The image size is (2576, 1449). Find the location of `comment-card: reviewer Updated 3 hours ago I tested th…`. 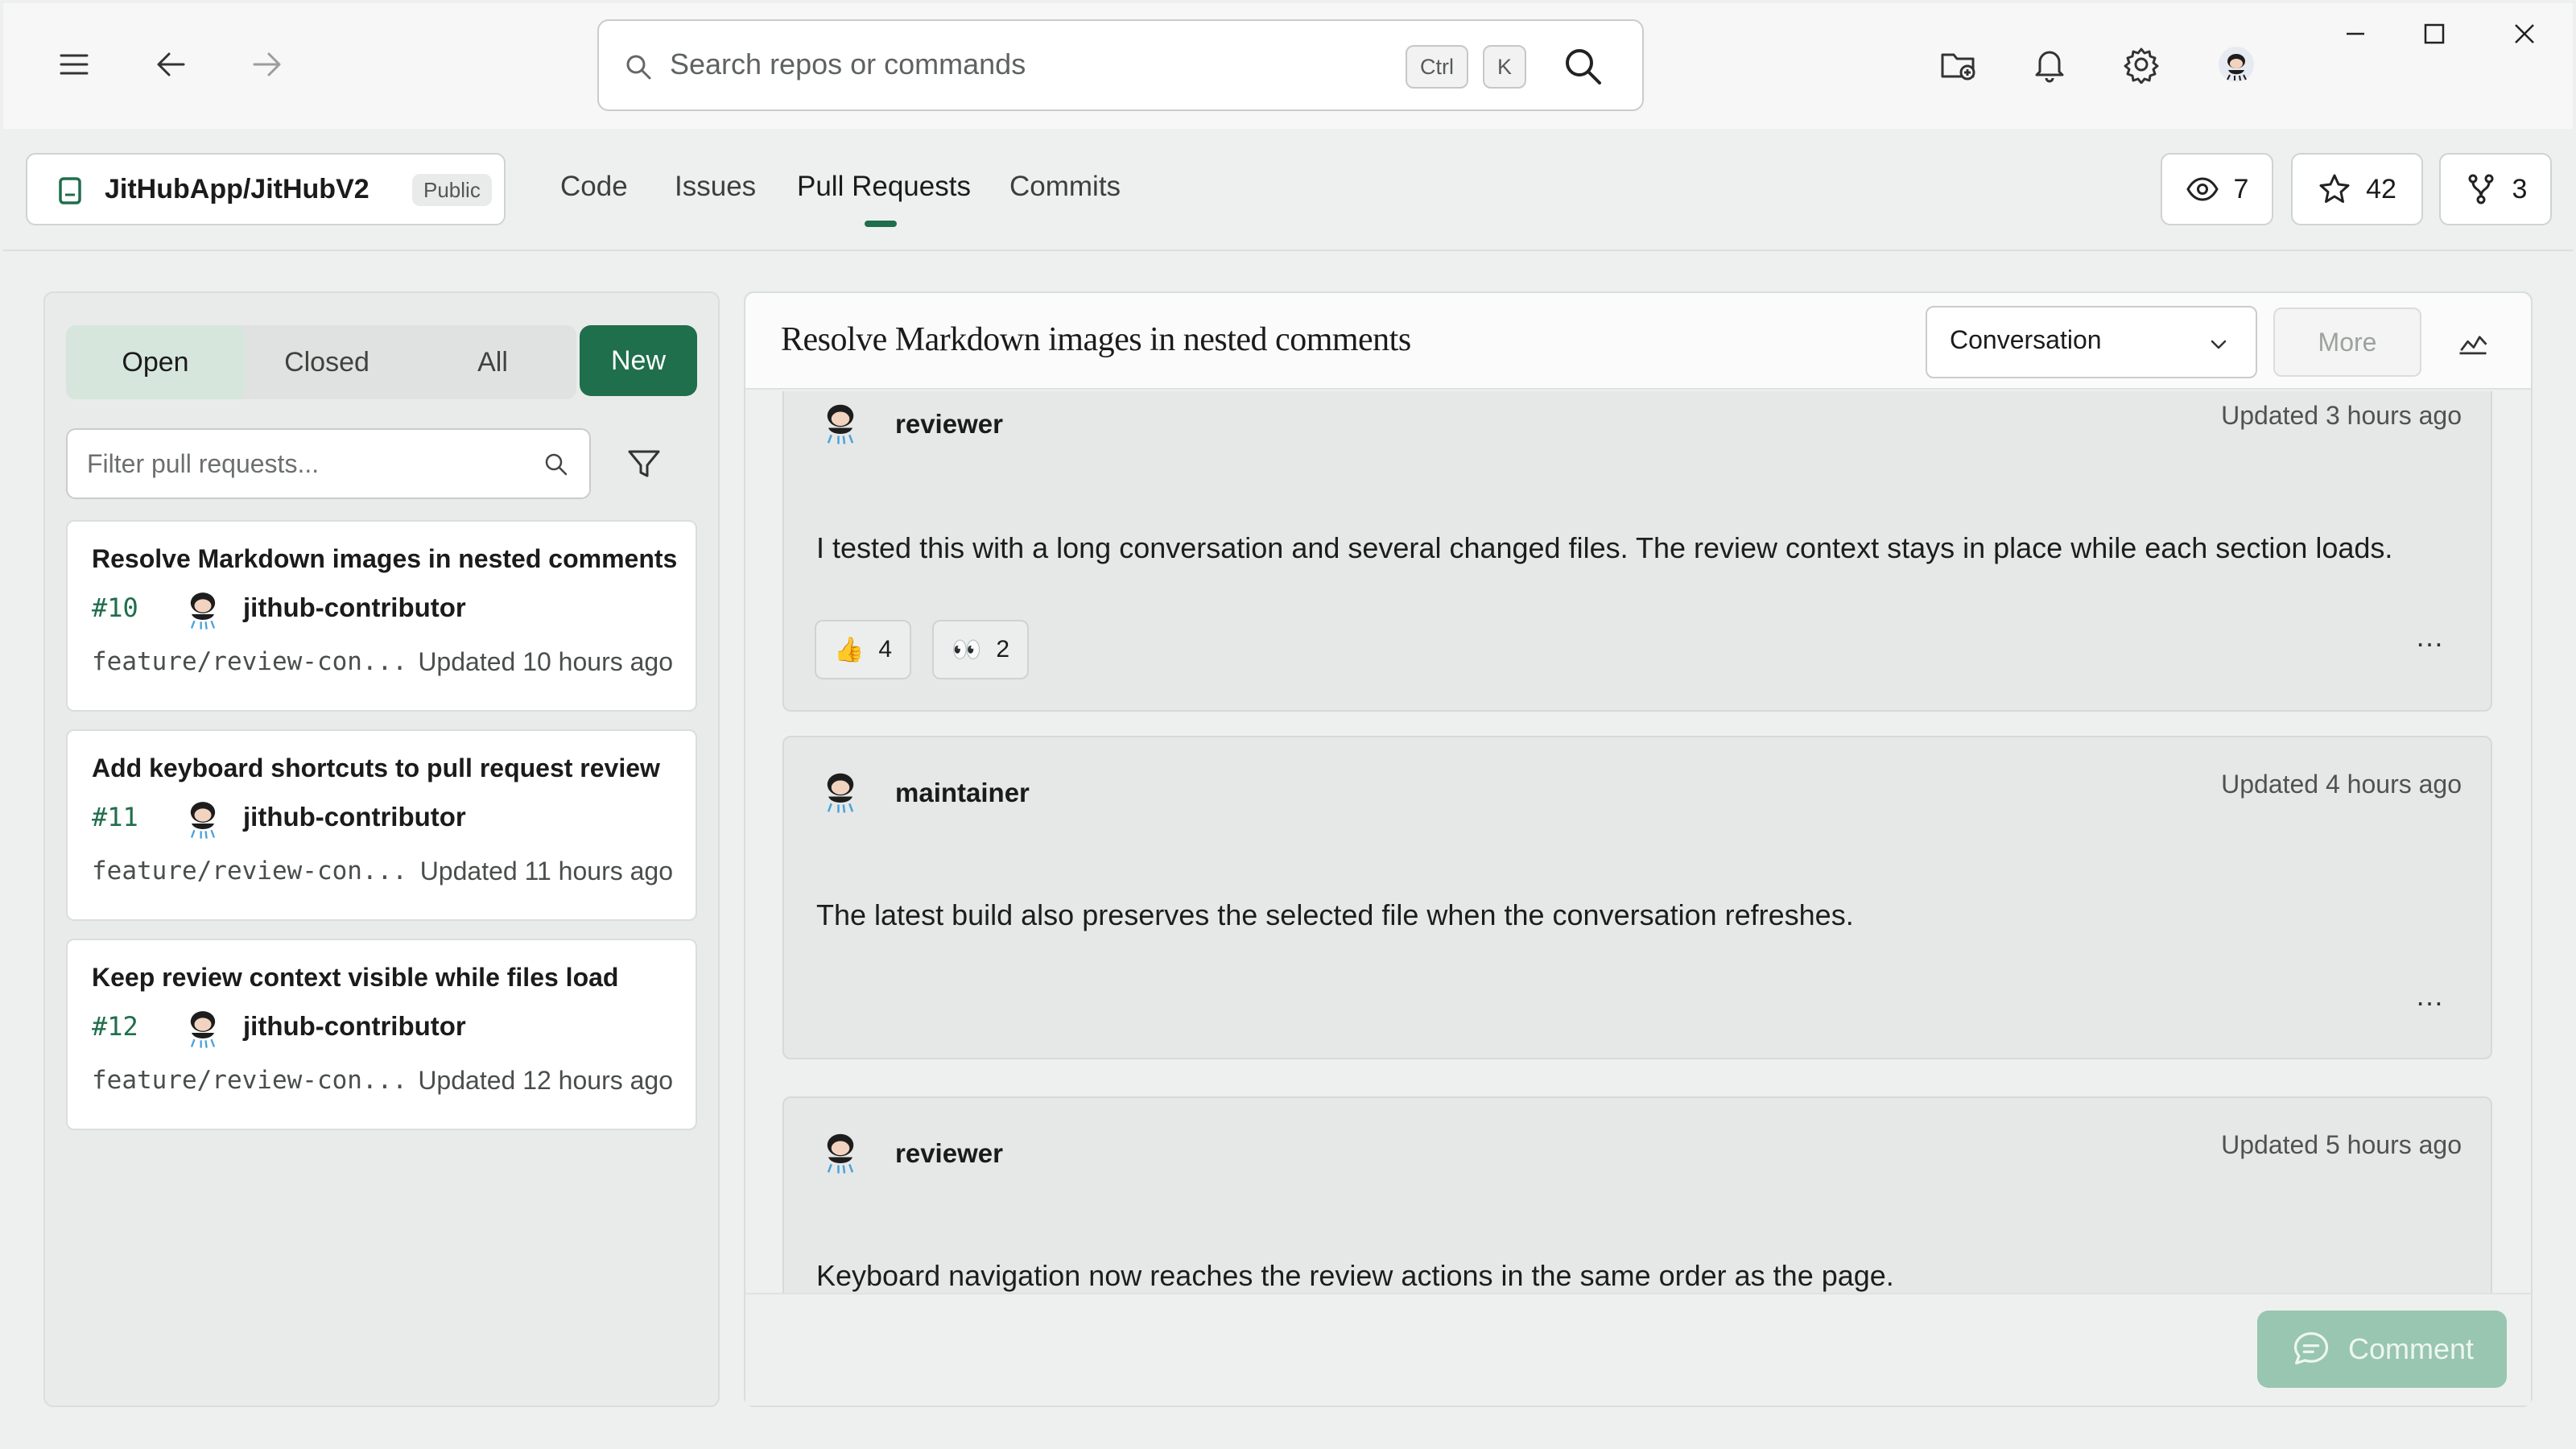

comment-card: reviewer Updated 3 hours ago I tested th… is located at coordinates (1637, 551).